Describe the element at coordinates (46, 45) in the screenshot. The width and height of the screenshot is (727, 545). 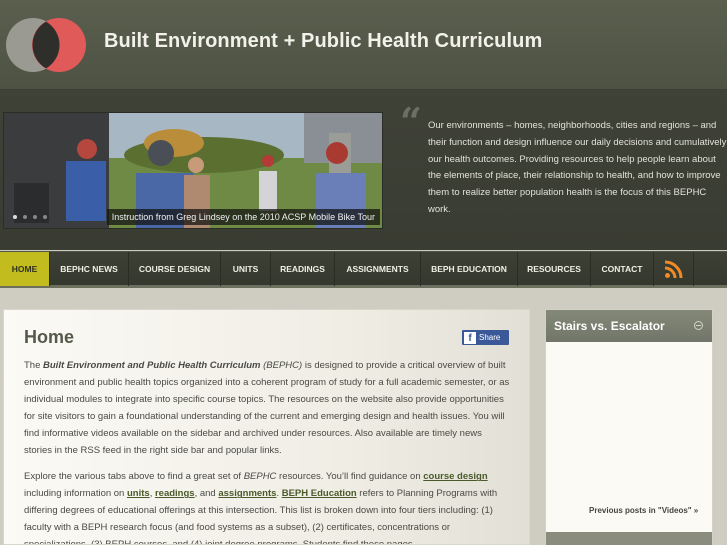
I see `site-logo` at that location.